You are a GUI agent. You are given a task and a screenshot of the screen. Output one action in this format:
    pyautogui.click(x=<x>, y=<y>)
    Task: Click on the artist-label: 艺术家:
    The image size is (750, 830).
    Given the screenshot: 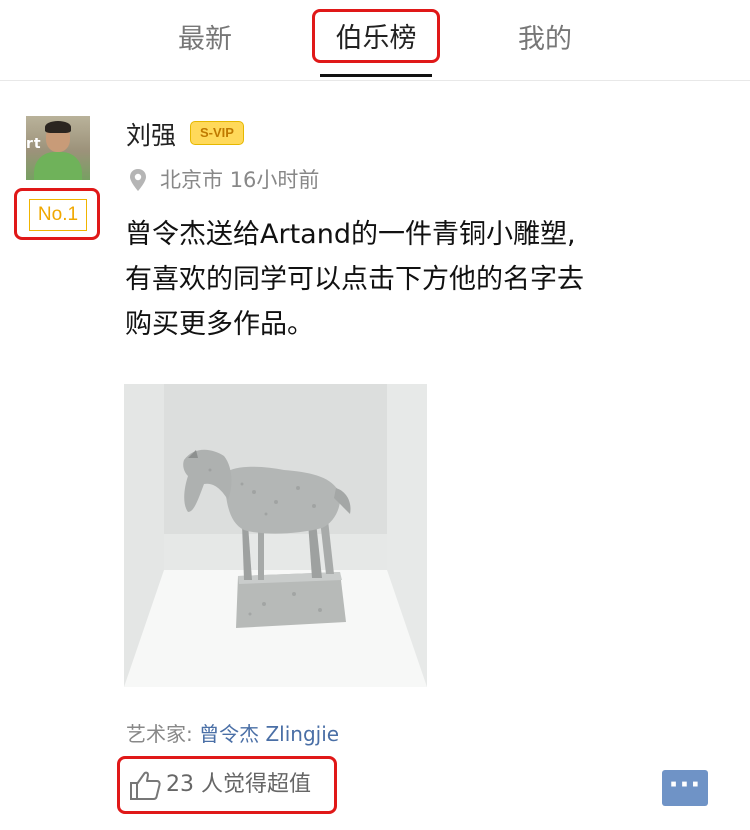 What is the action you would take?
    pyautogui.click(x=159, y=734)
    